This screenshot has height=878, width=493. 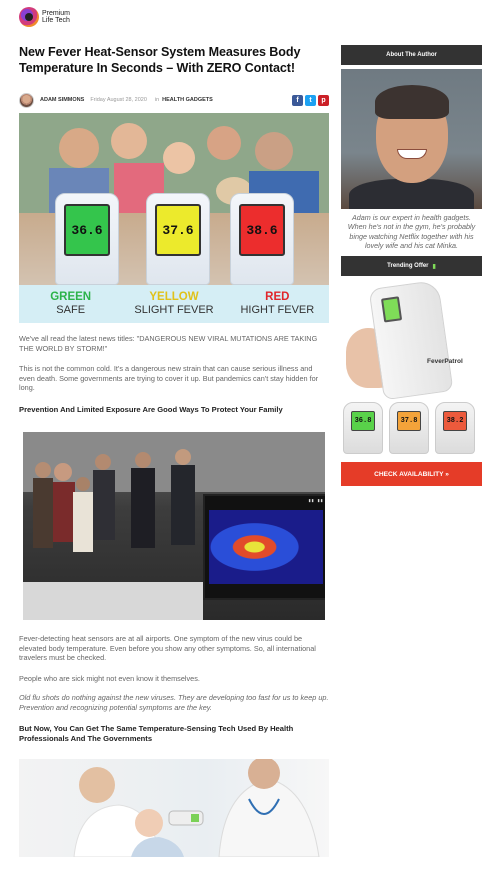 What do you see at coordinates (118, 100) in the screenshot?
I see `publish-date: Friday August 28, 2020` at bounding box center [118, 100].